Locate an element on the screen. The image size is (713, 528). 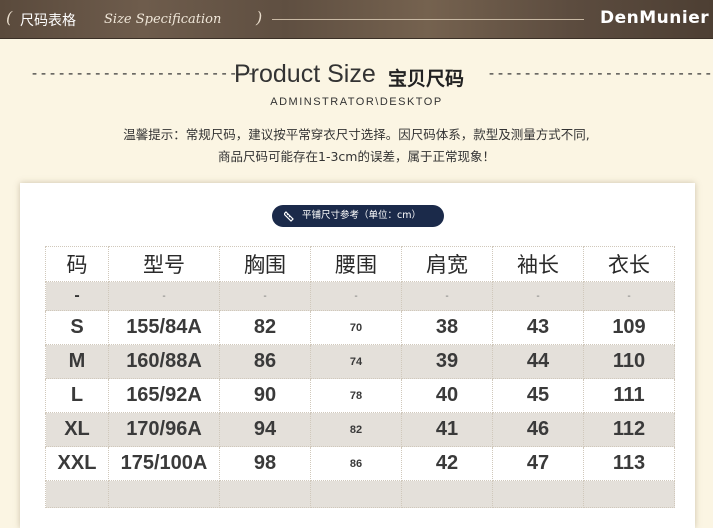
table-row: S 155/84A 82 70 38 43 109 is located at coordinates (360, 327).